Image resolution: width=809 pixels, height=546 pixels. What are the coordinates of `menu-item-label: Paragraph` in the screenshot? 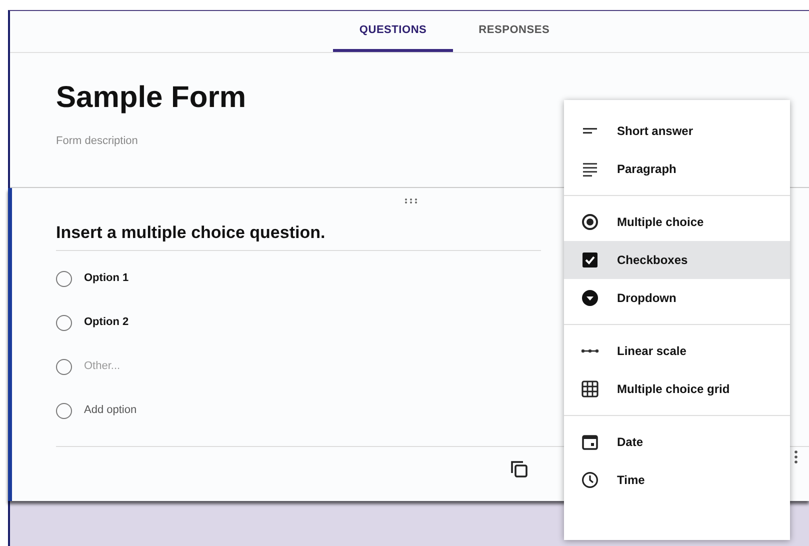 It's located at (646, 169).